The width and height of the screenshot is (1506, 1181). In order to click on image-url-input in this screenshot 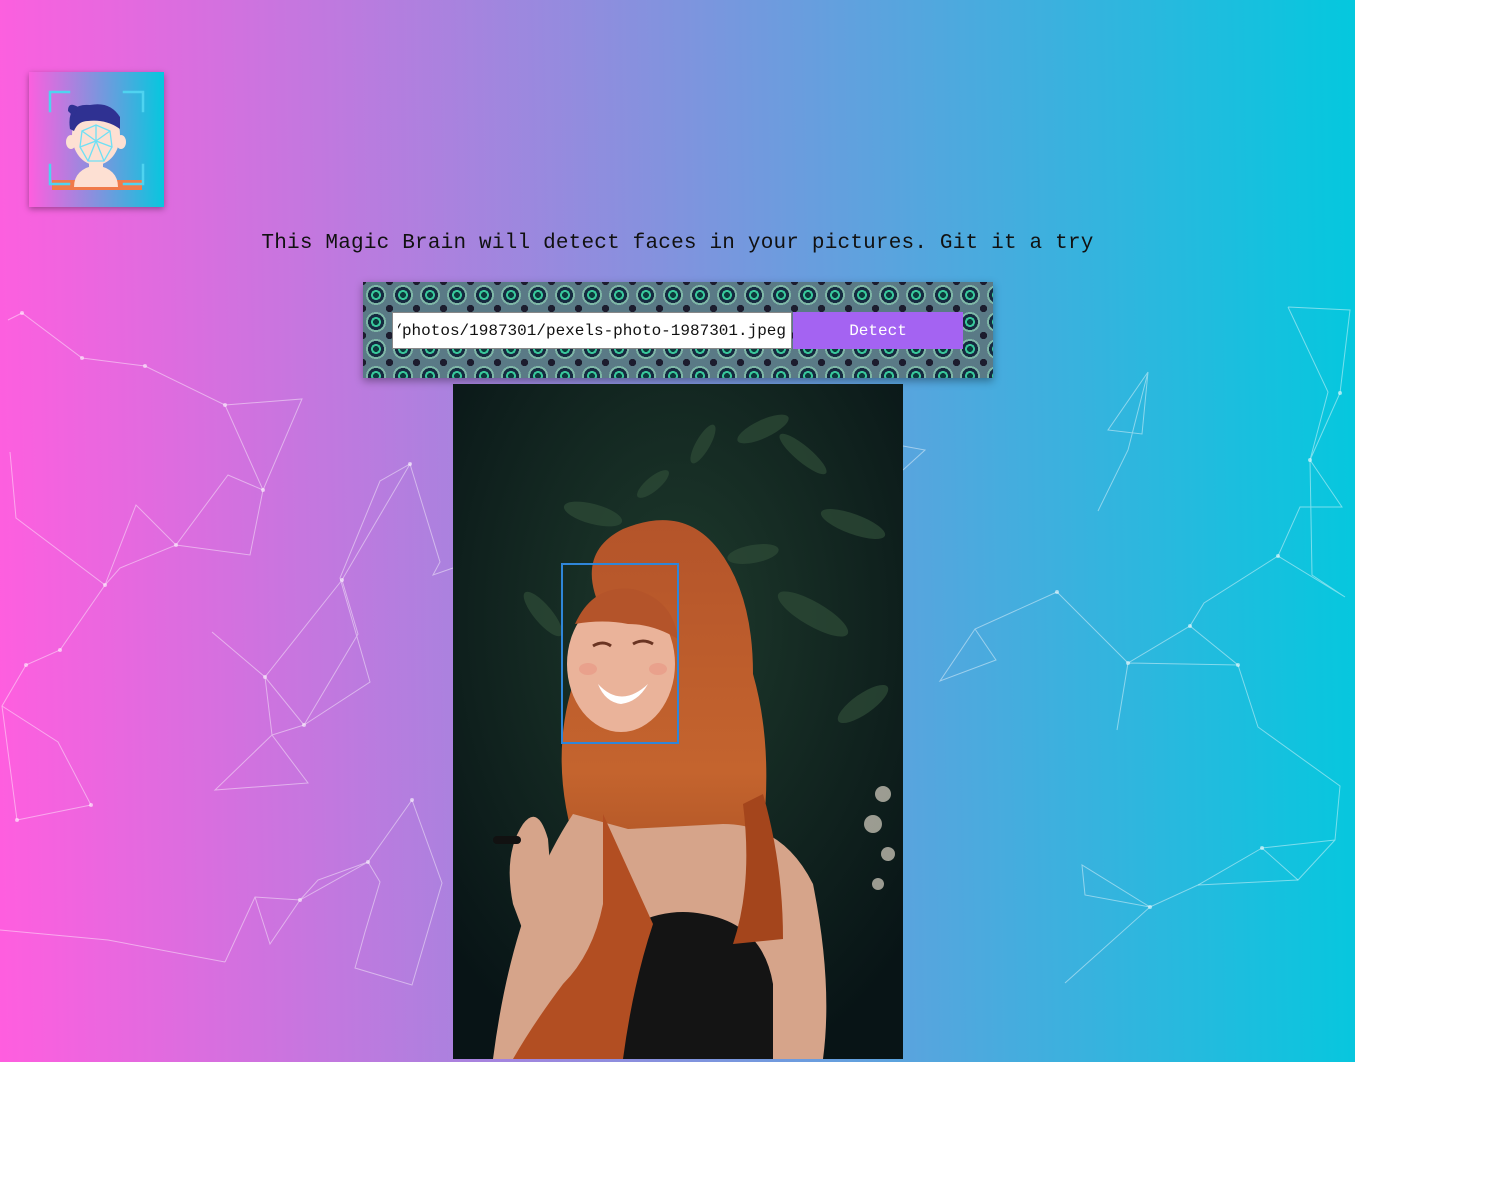, I will do `click(592, 330)`.